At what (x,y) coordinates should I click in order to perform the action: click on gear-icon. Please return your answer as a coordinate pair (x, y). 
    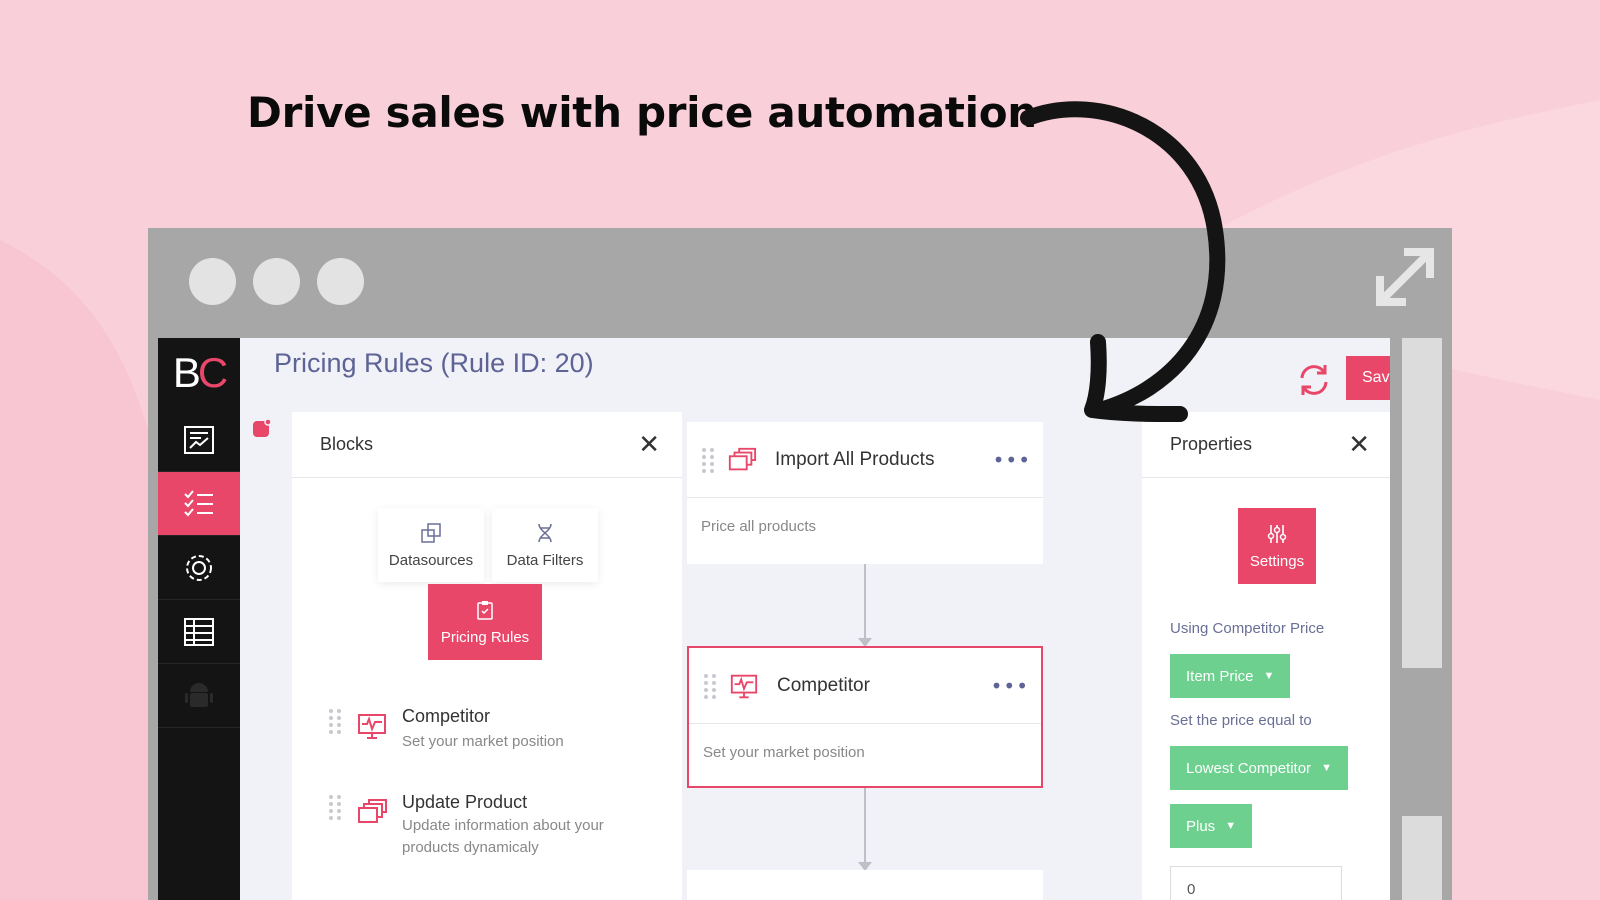
    Looking at the image, I should click on (199, 567).